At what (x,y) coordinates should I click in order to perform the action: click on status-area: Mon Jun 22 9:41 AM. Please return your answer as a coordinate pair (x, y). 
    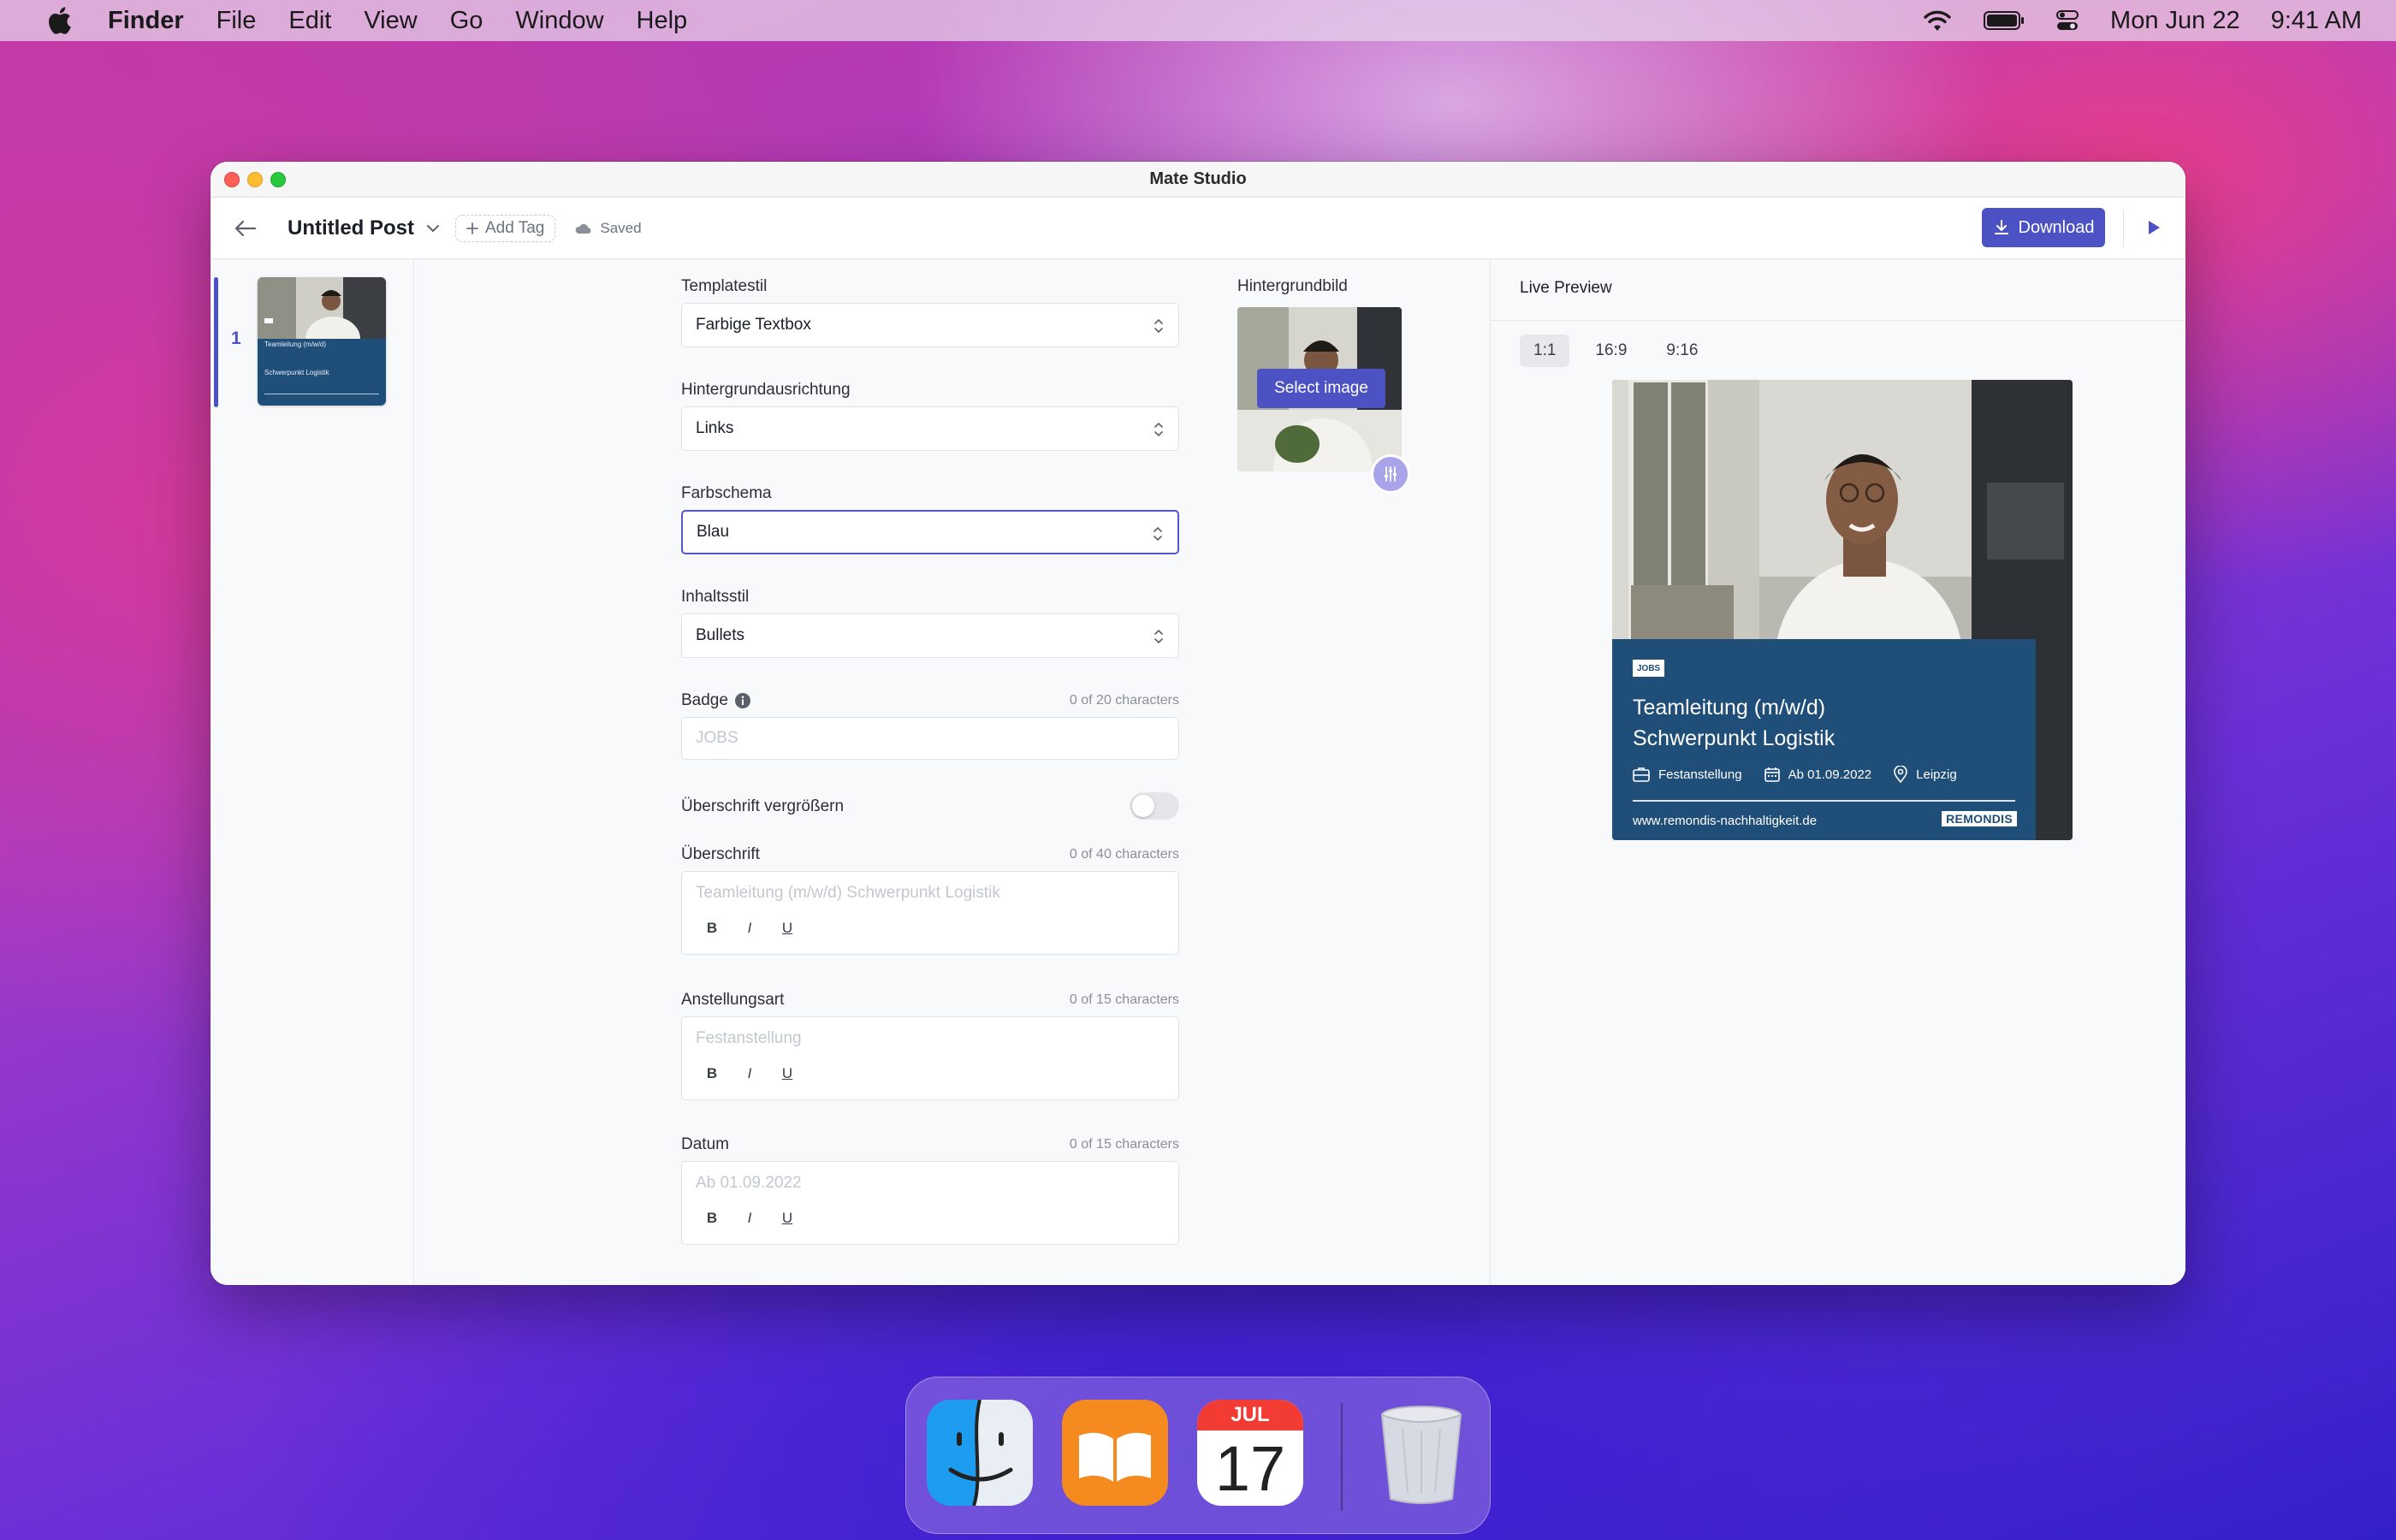
    Looking at the image, I should click on (2142, 21).